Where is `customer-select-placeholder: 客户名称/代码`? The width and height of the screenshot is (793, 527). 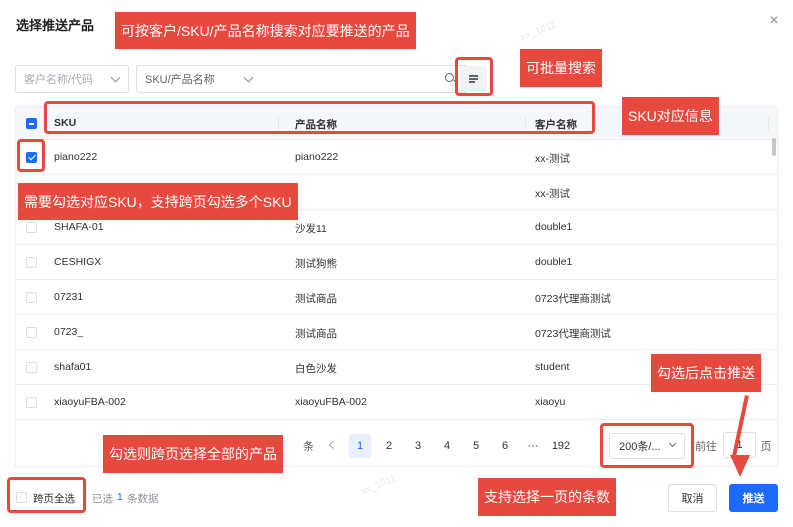 customer-select-placeholder: 客户名称/代码 is located at coordinates (59, 80).